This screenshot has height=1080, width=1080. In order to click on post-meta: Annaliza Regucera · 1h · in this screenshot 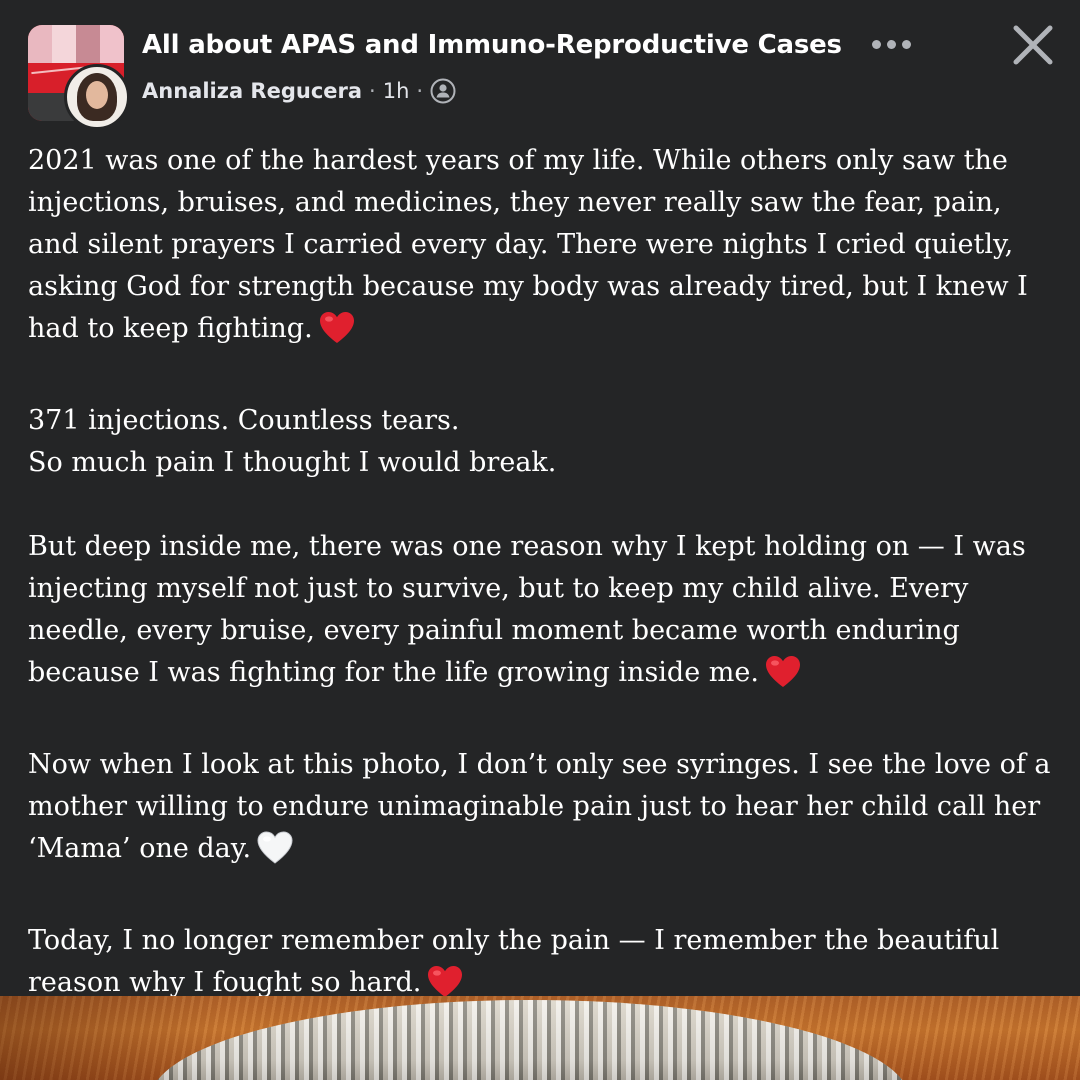, I will do `click(299, 91)`.